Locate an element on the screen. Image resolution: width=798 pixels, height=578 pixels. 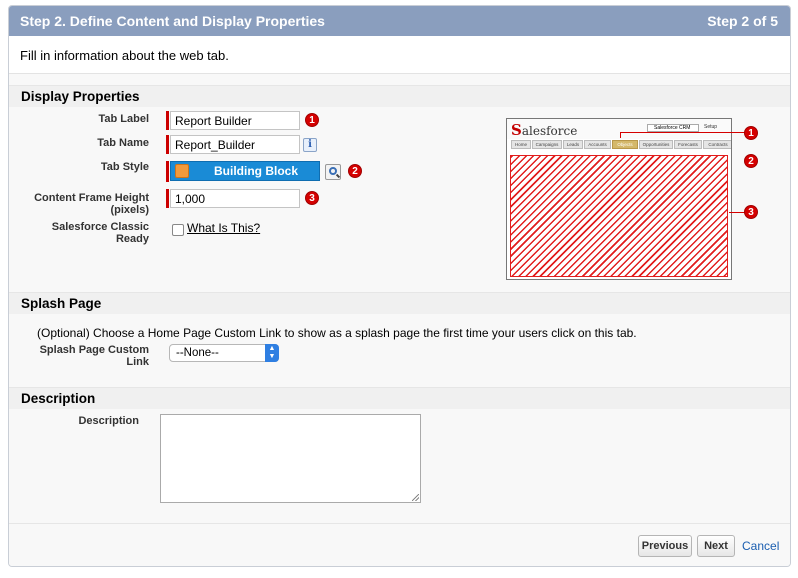
preview-tab: Home is located at coordinates (521, 144).